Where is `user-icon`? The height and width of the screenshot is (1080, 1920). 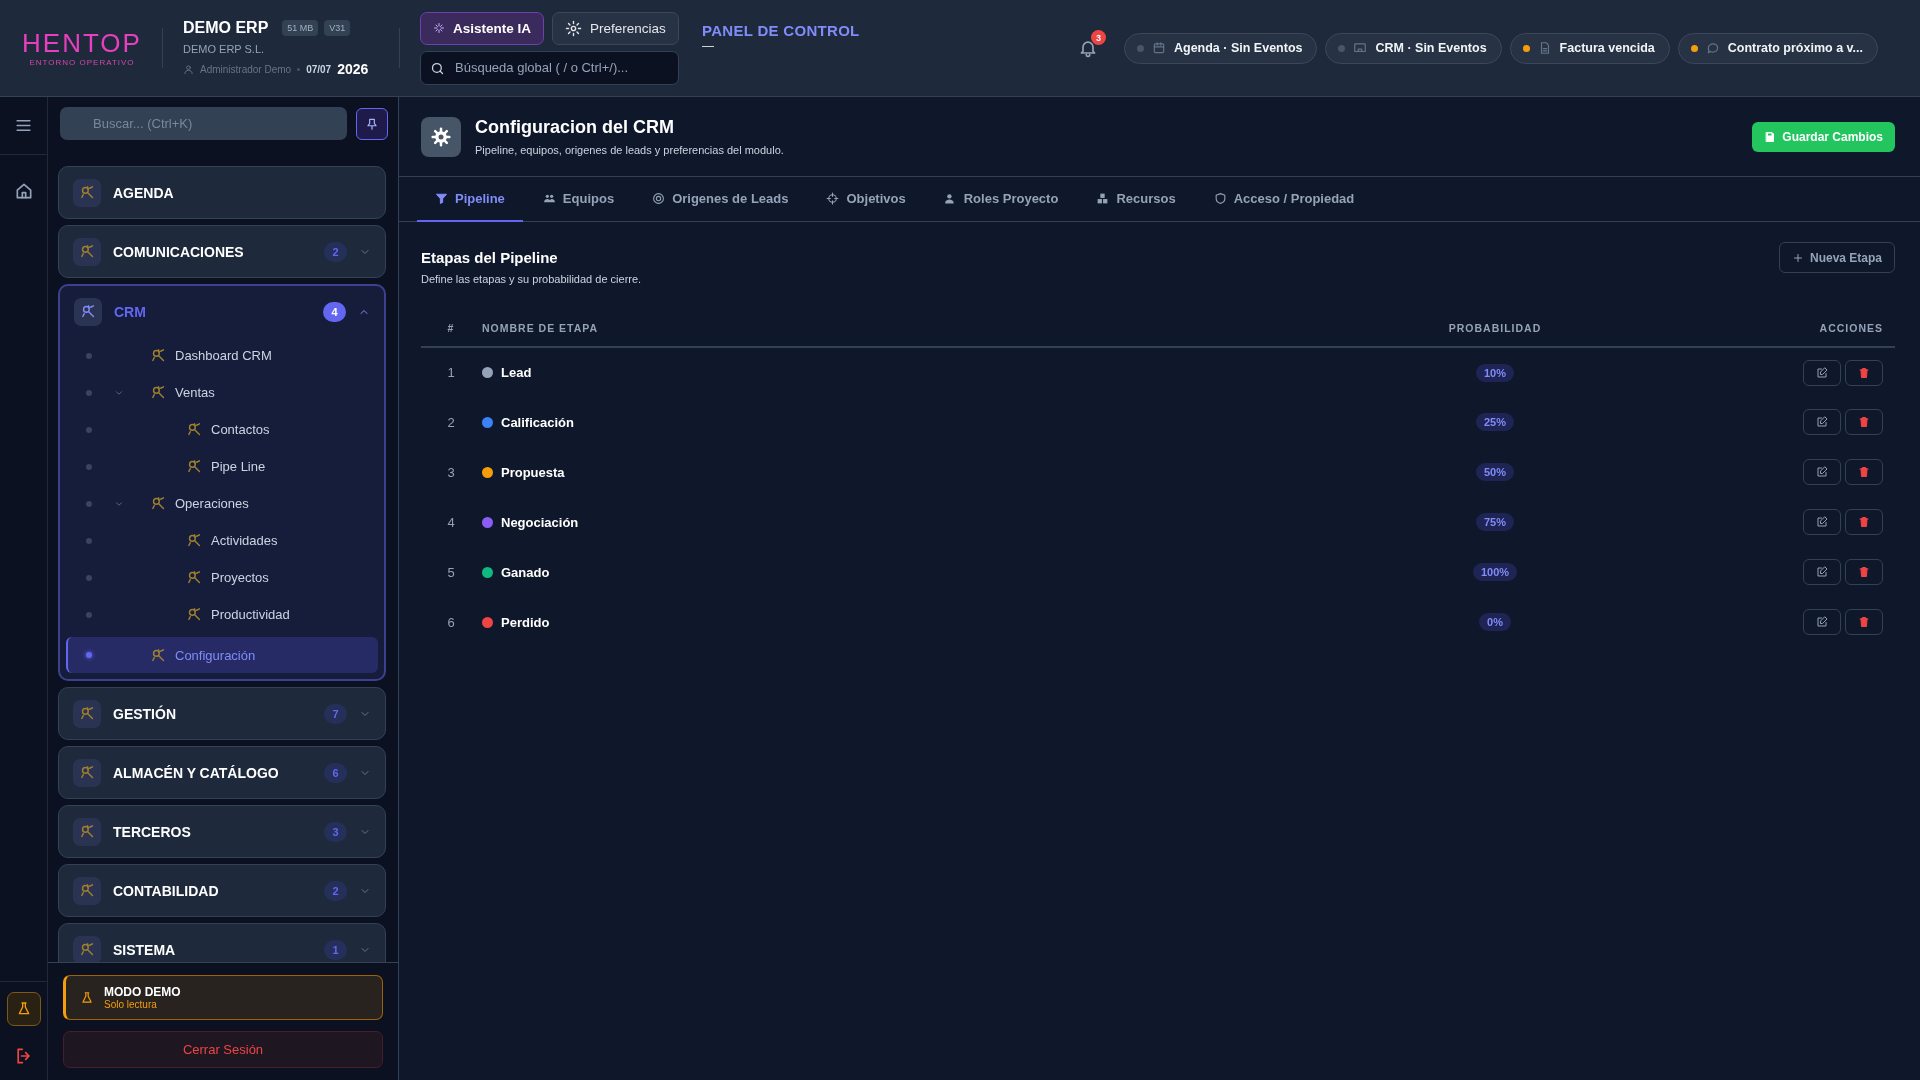
user-icon is located at coordinates (188, 69).